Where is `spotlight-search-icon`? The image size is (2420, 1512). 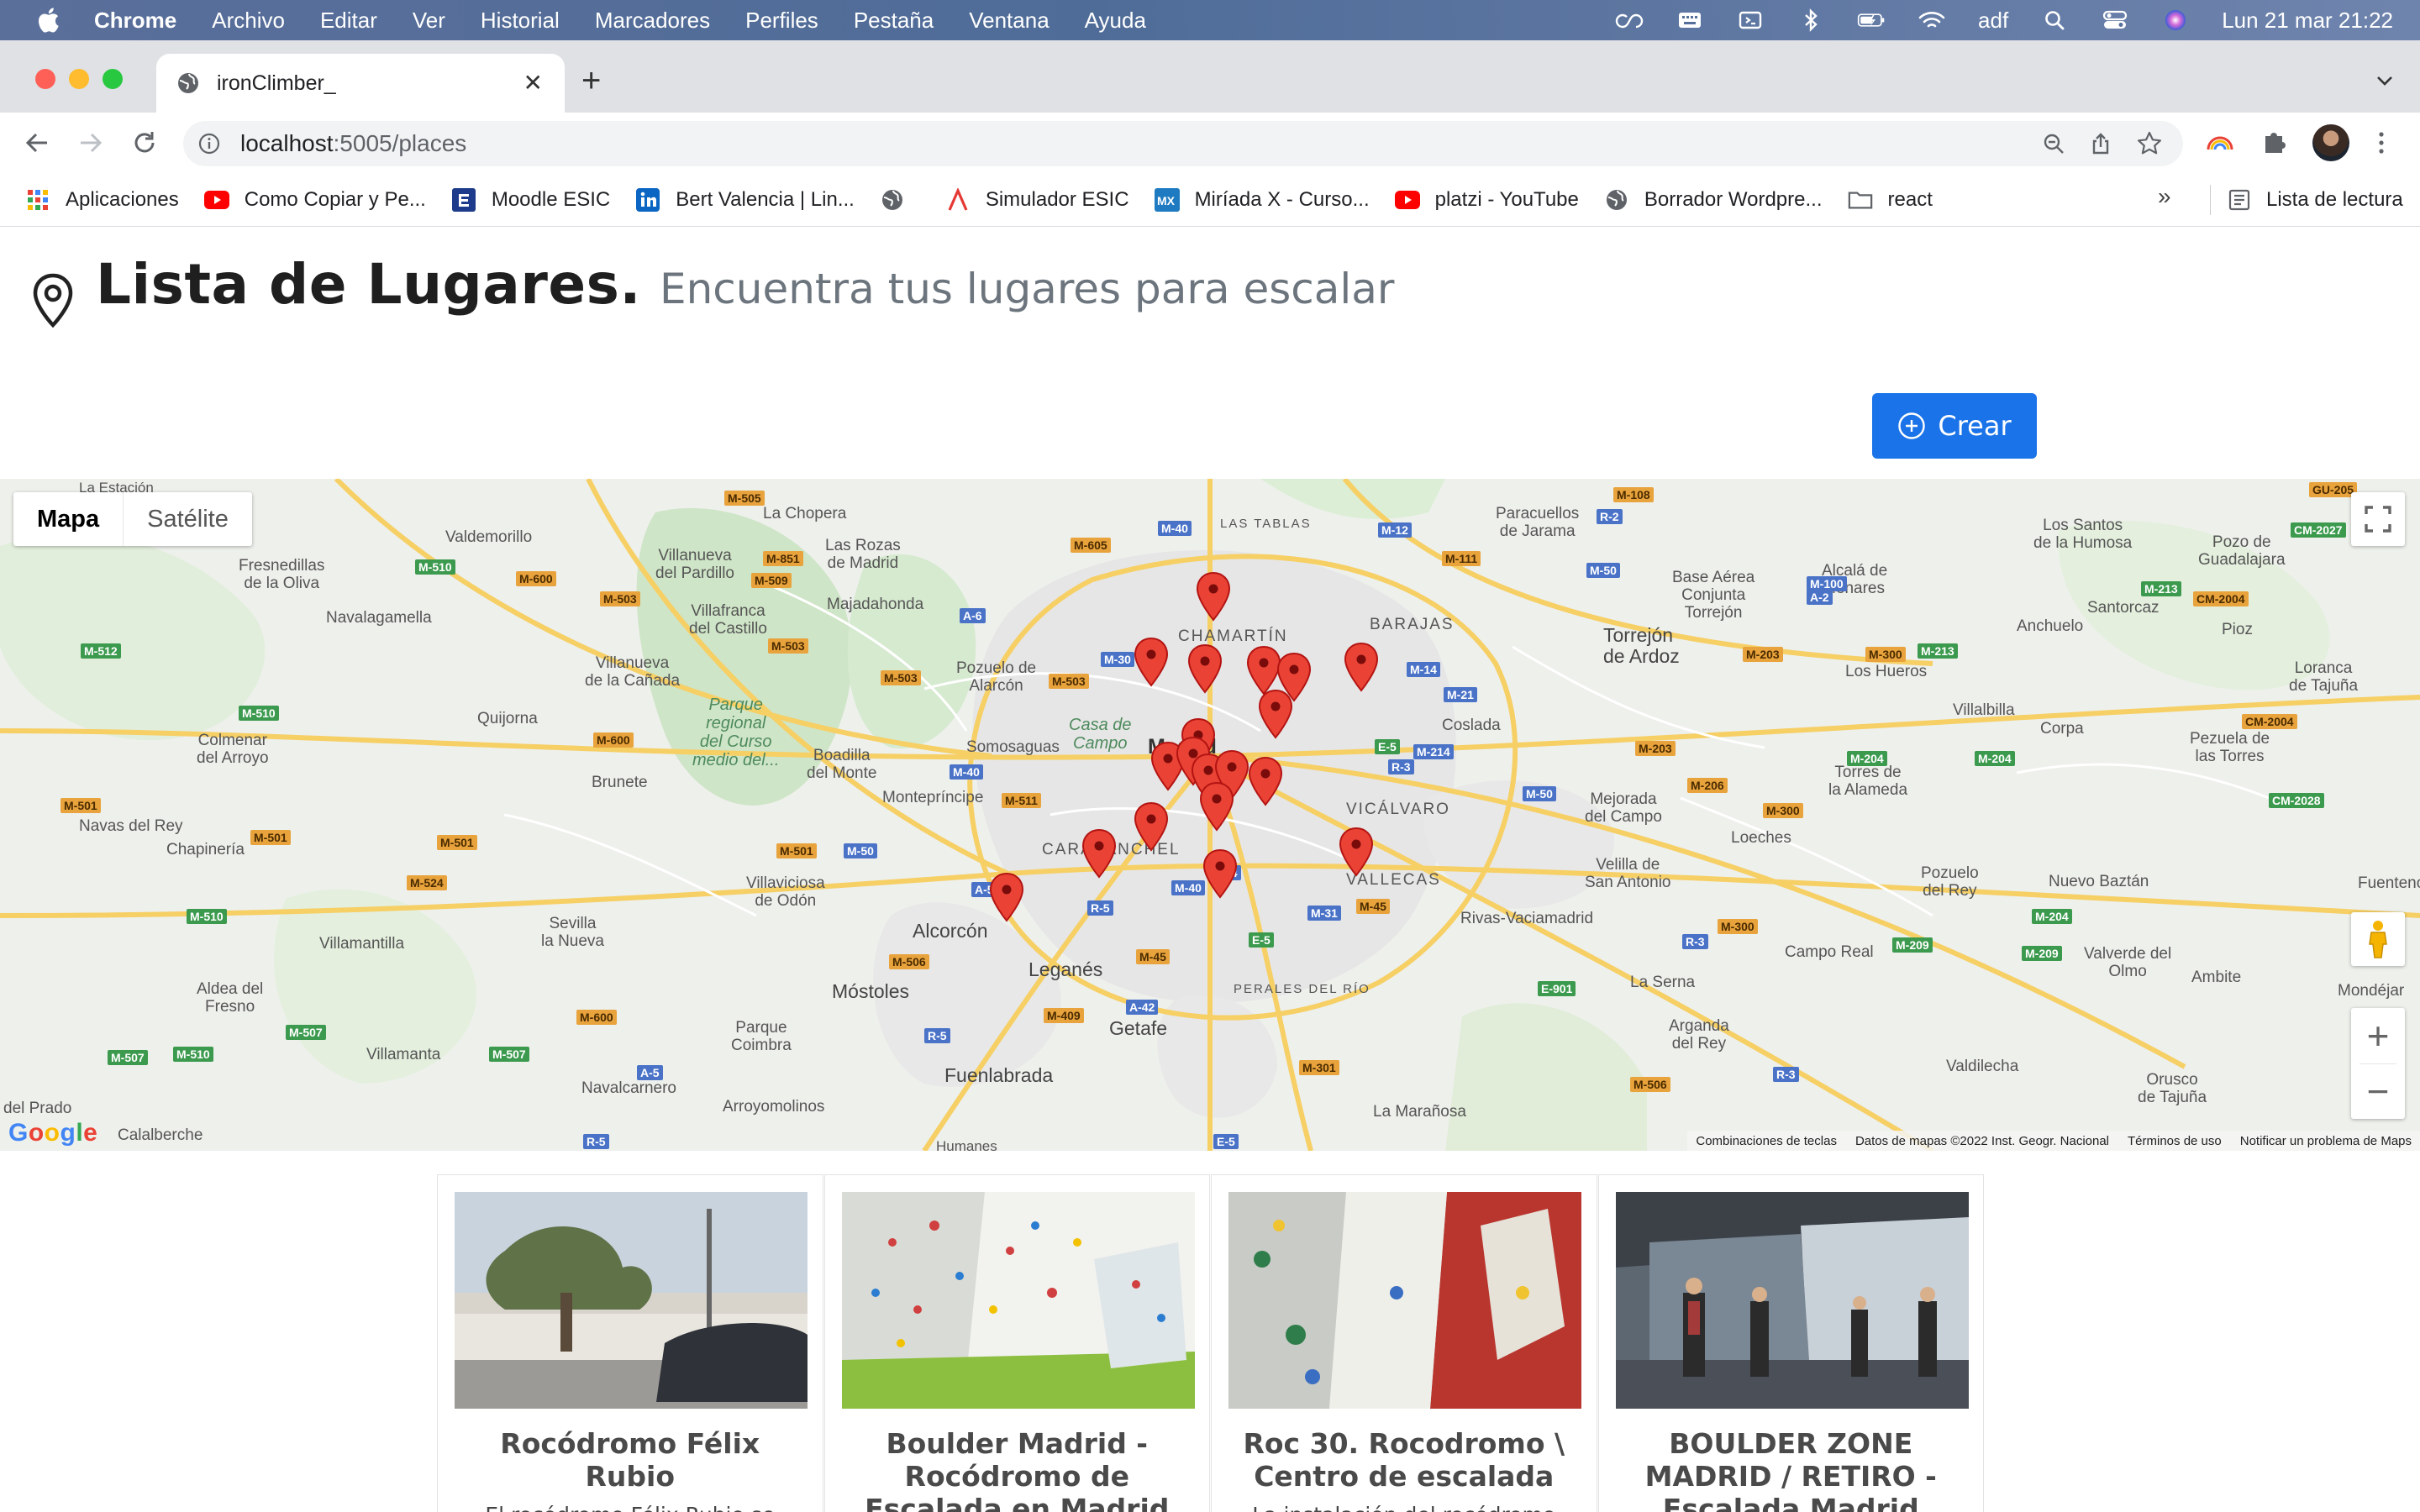
spotlight-search-icon is located at coordinates (2054, 20).